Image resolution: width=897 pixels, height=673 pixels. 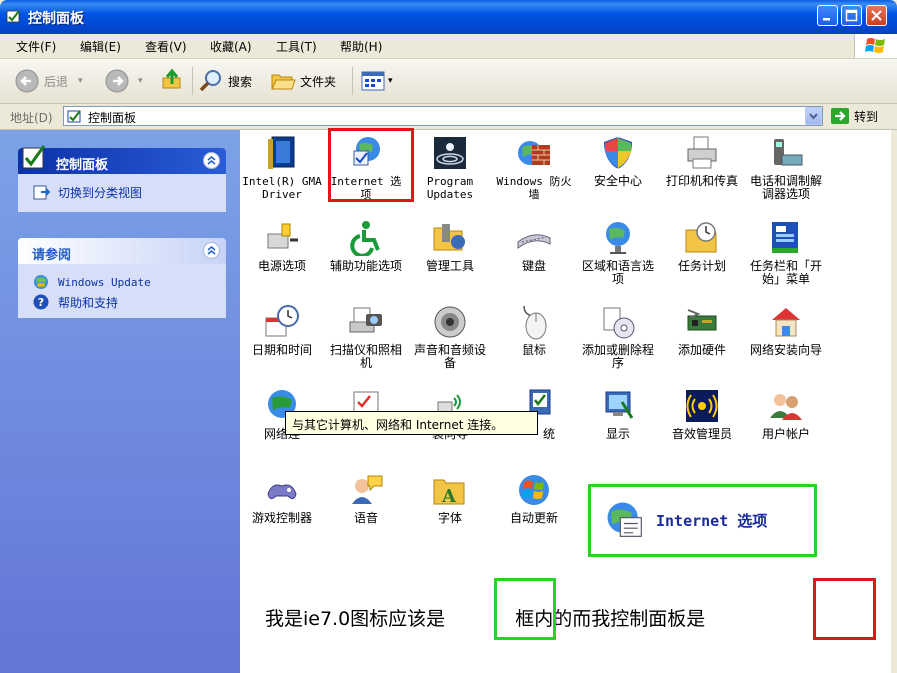 What do you see at coordinates (365, 356) in the screenshot?
I see `cp-item-label: 扫描仪和照相机` at bounding box center [365, 356].